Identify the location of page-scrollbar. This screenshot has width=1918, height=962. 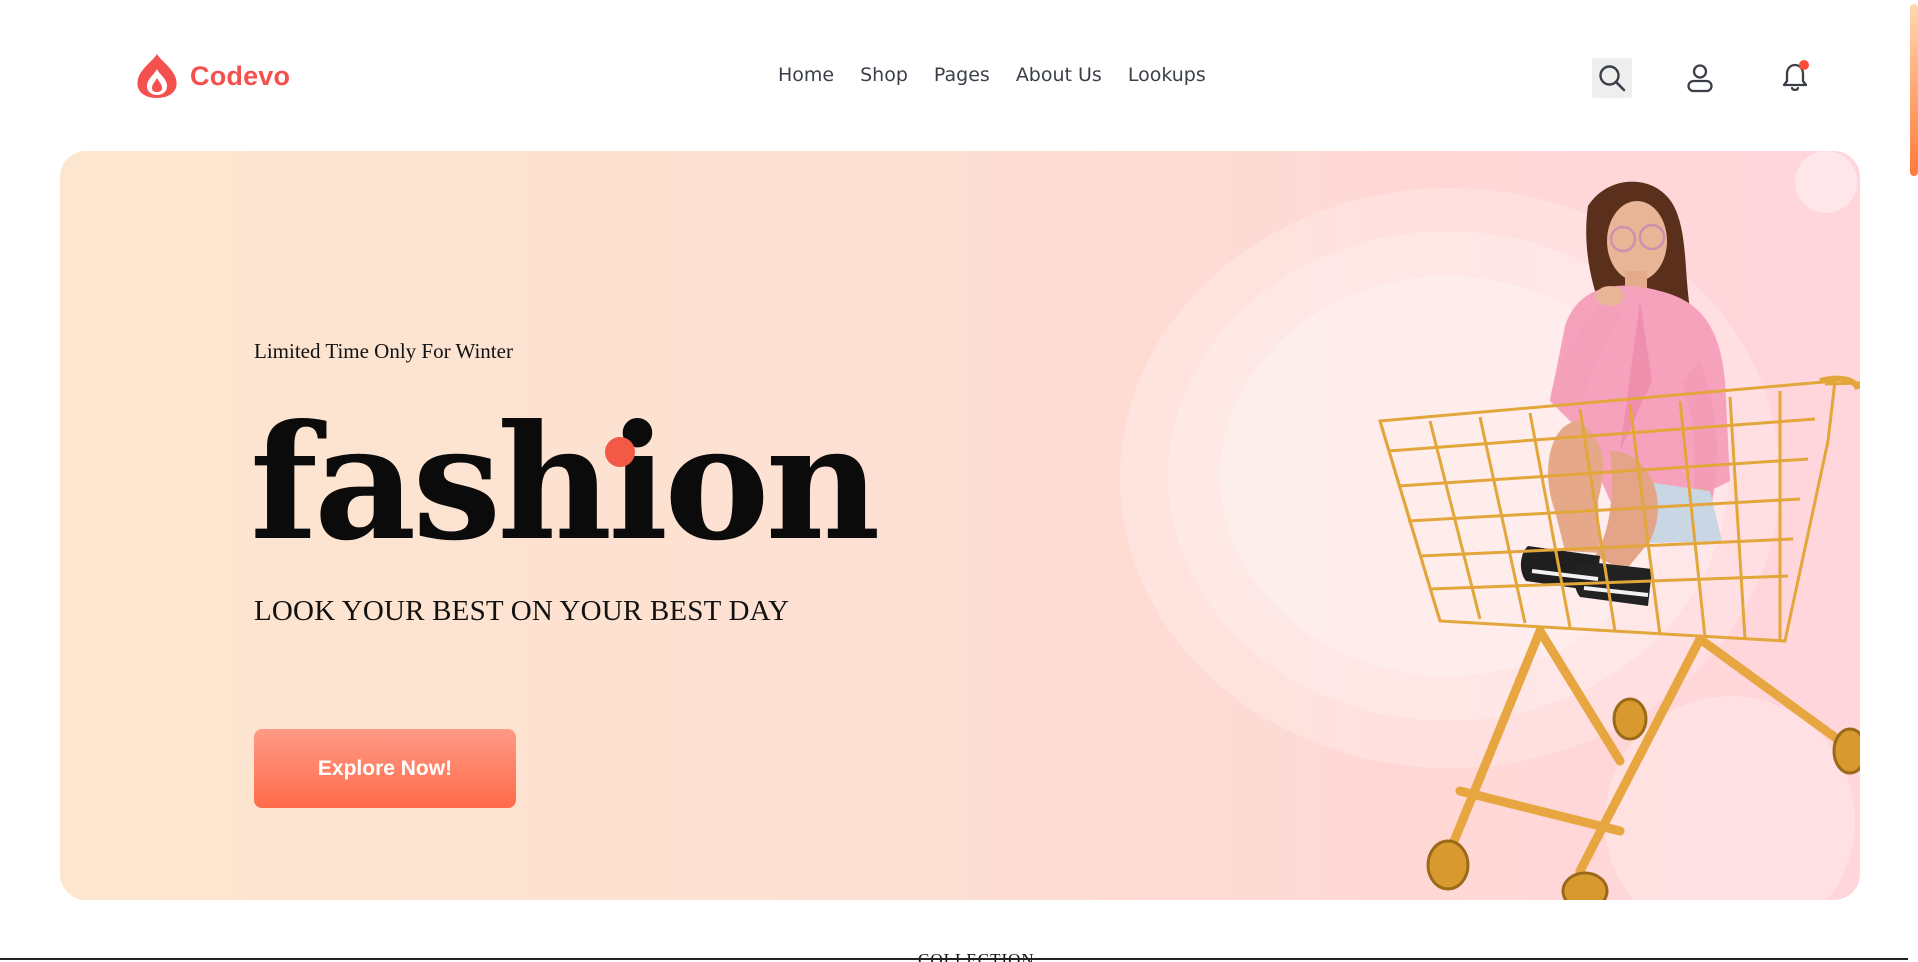
(1913, 481).